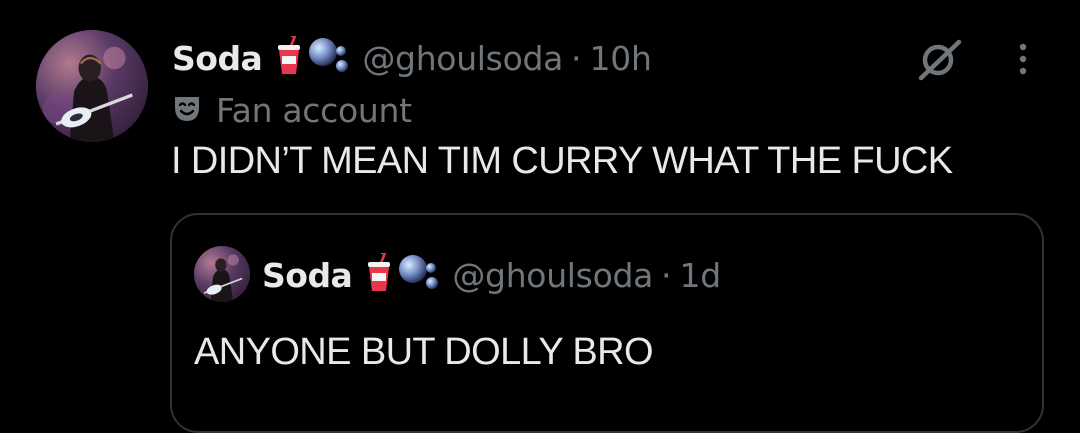 The image size is (1080, 433). I want to click on quoted-header: Soda @ghoulsoda · 1d, so click(491, 275).